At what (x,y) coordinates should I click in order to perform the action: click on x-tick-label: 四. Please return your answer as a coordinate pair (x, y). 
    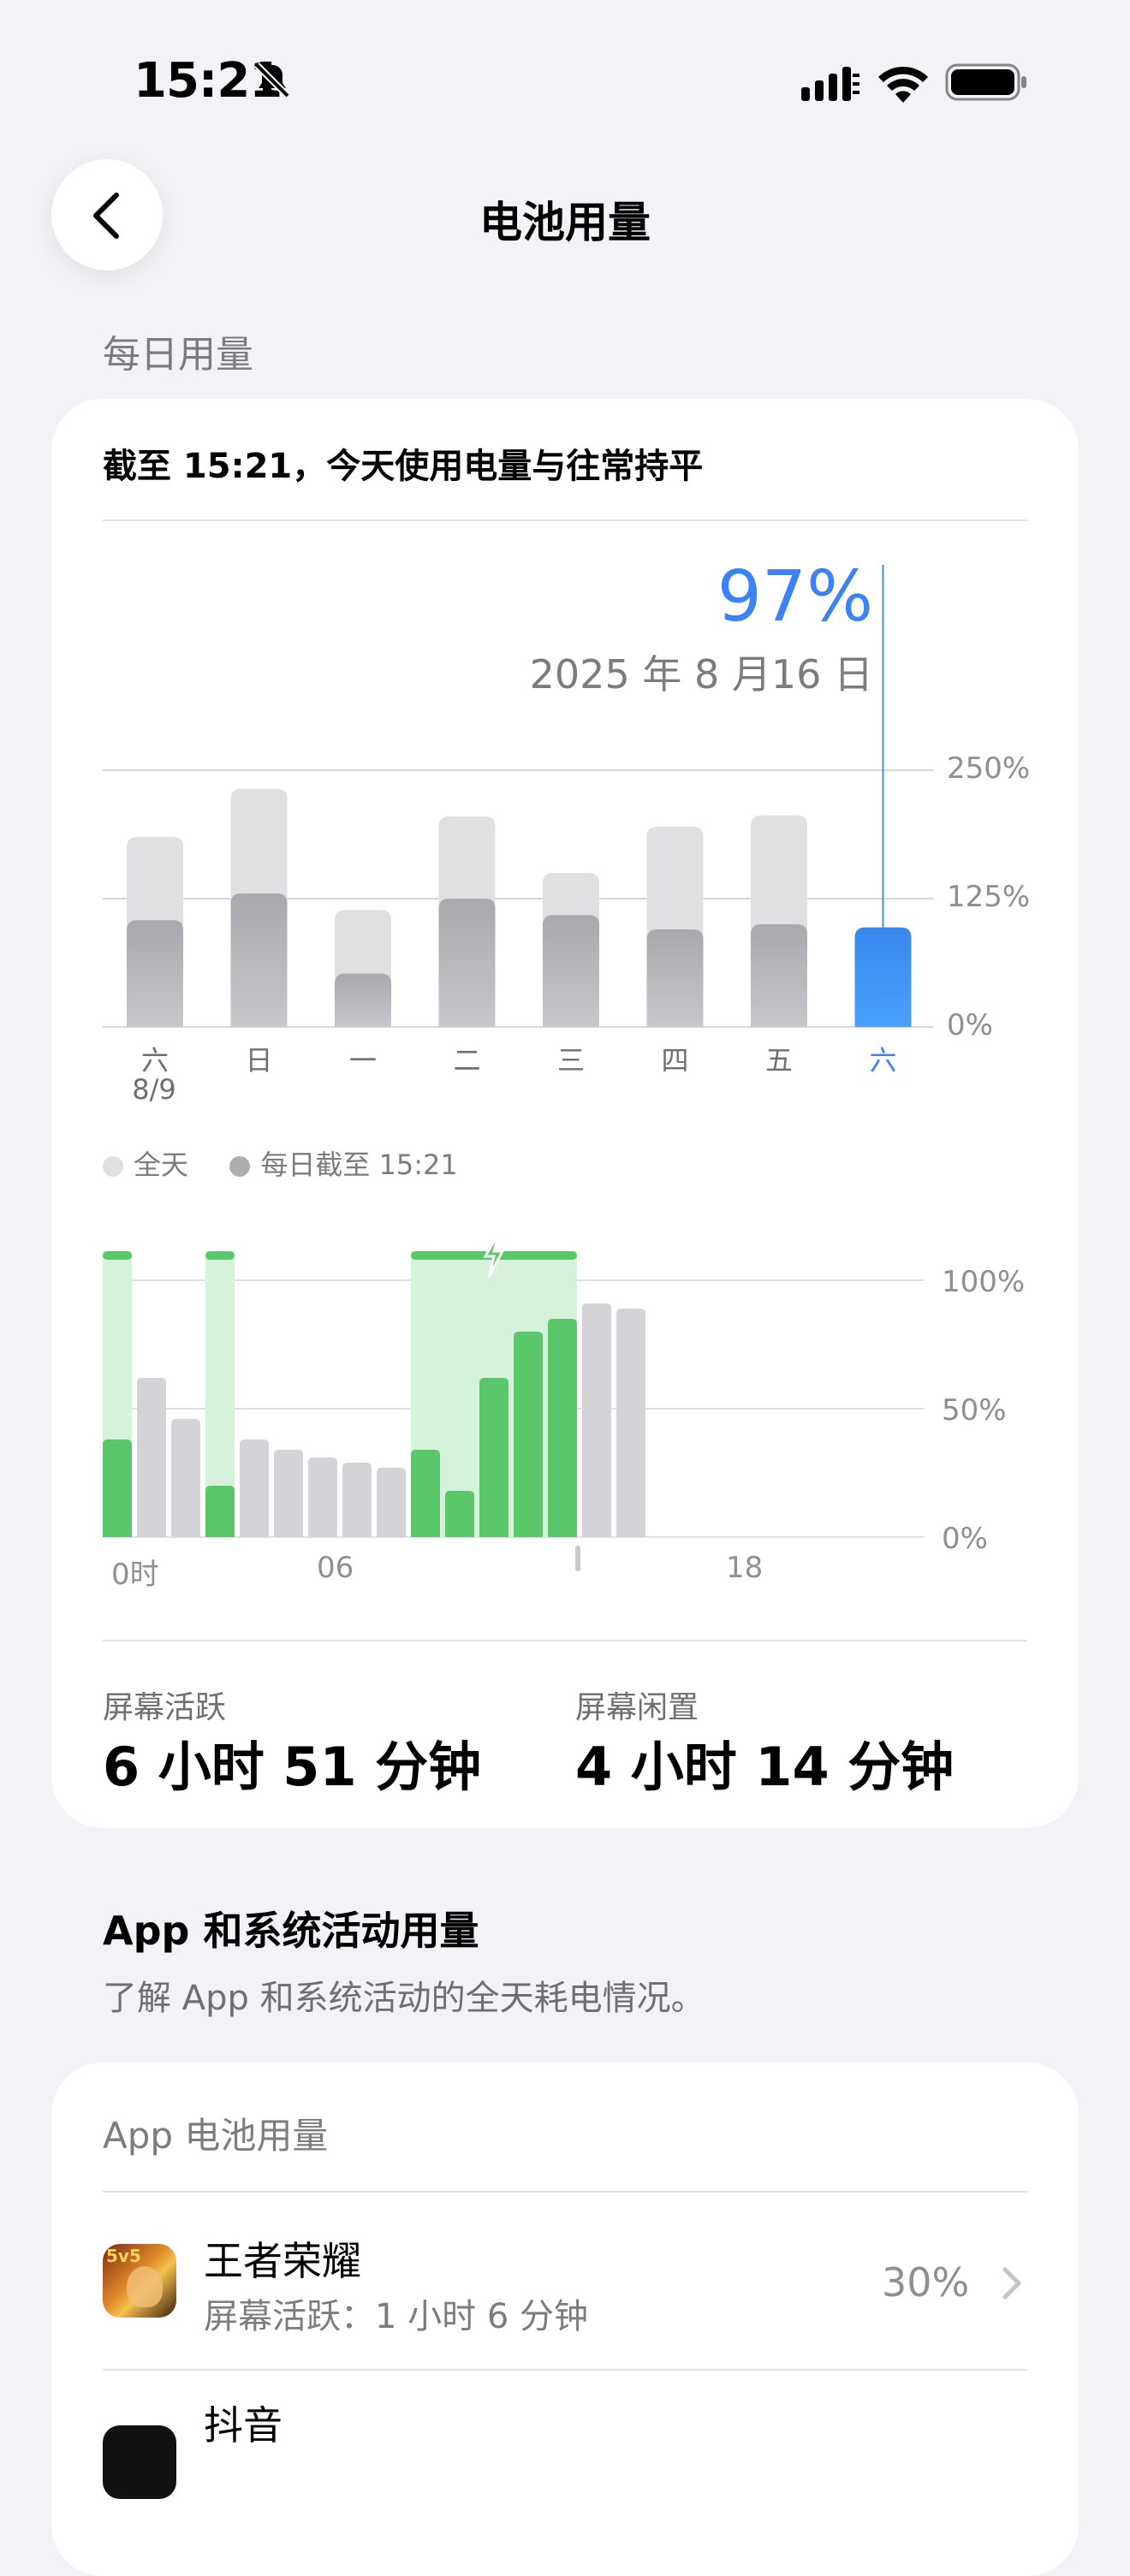
    Looking at the image, I should click on (675, 1060).